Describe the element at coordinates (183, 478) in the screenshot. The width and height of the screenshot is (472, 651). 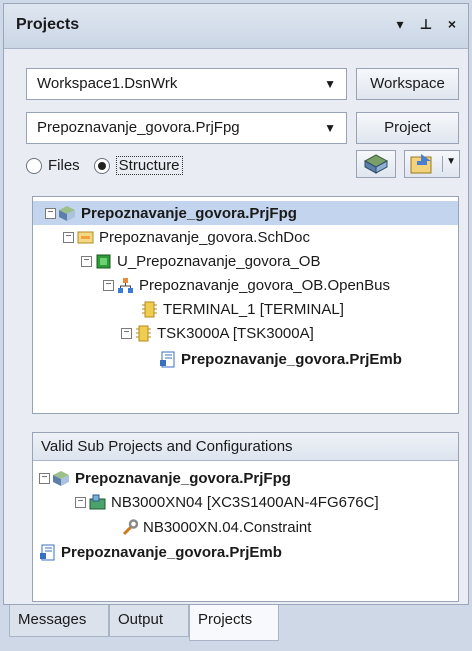
I see `list-item-label: Prepoznavanje_govora.PrjFpg` at that location.